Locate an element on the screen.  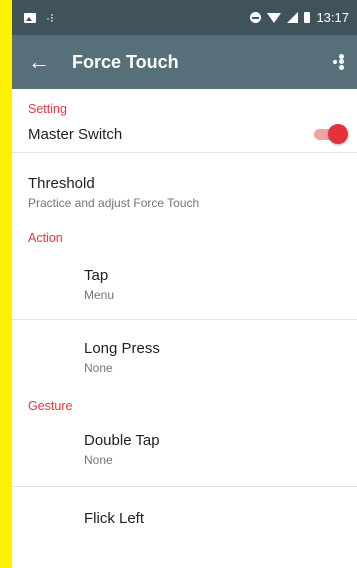
list-item-title: Long Press is located at coordinates (122, 348).